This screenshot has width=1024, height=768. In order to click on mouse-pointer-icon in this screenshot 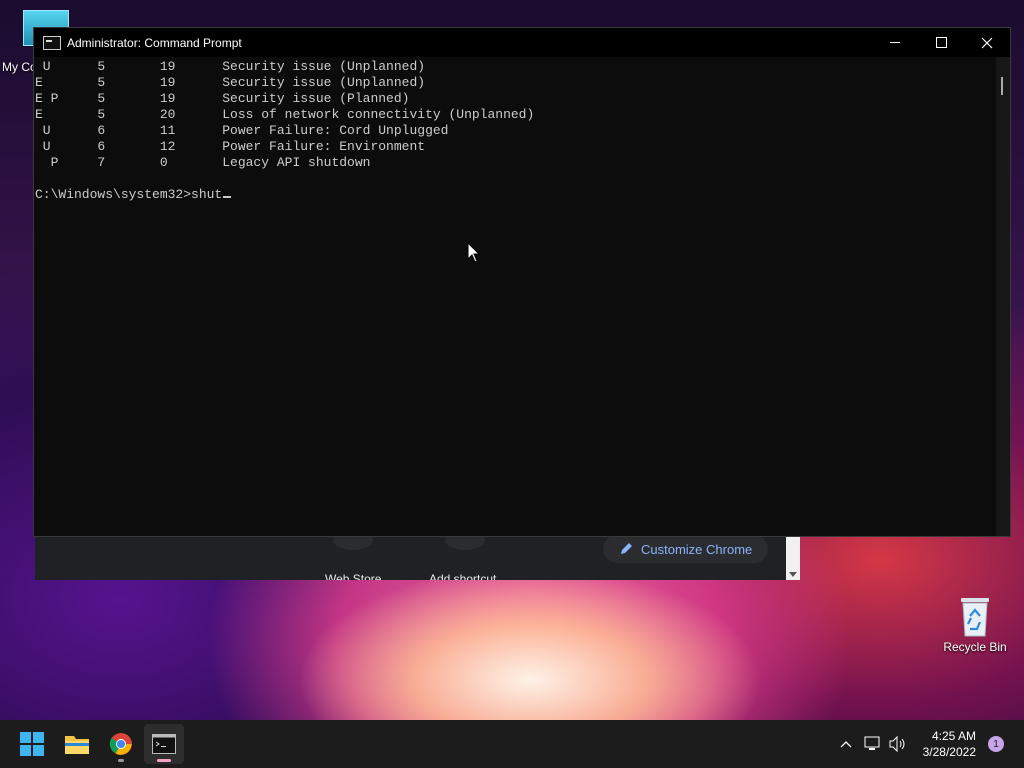, I will do `click(474, 252)`.